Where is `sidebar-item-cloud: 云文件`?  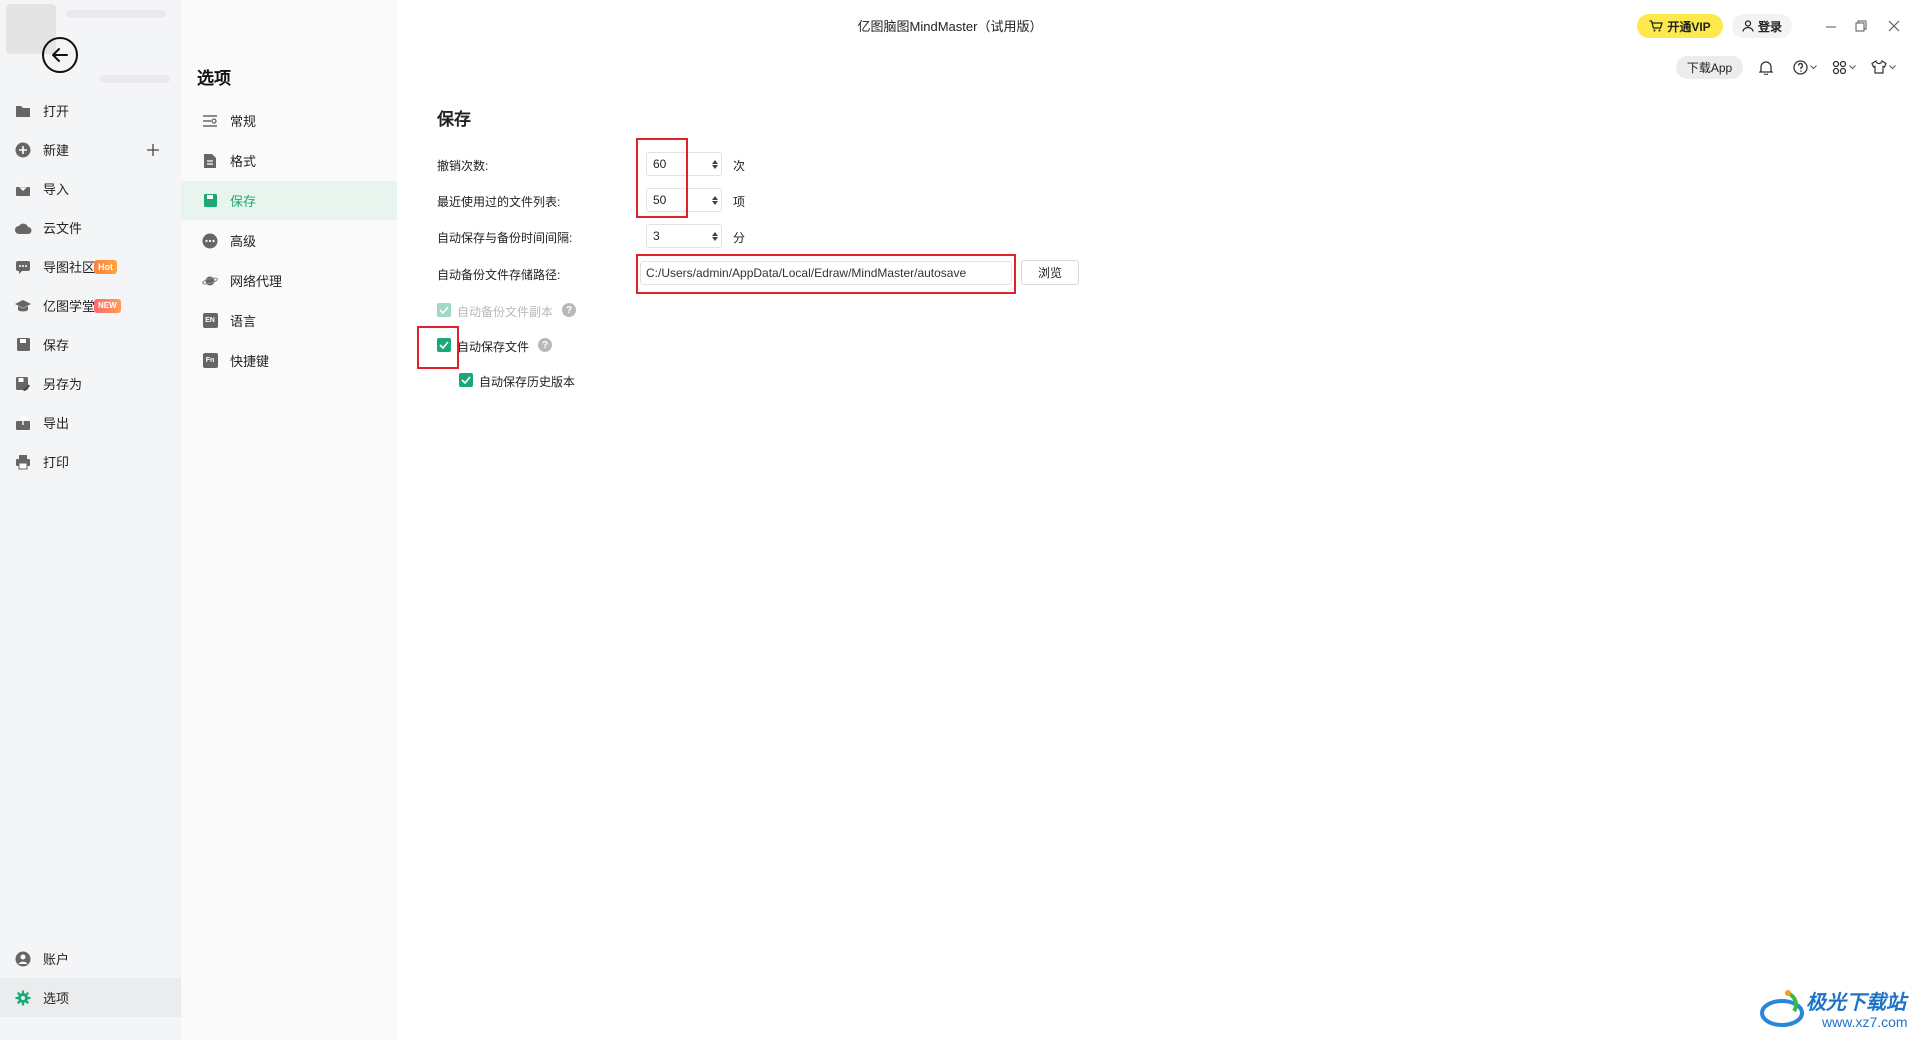 sidebar-item-cloud: 云文件 is located at coordinates (90, 227).